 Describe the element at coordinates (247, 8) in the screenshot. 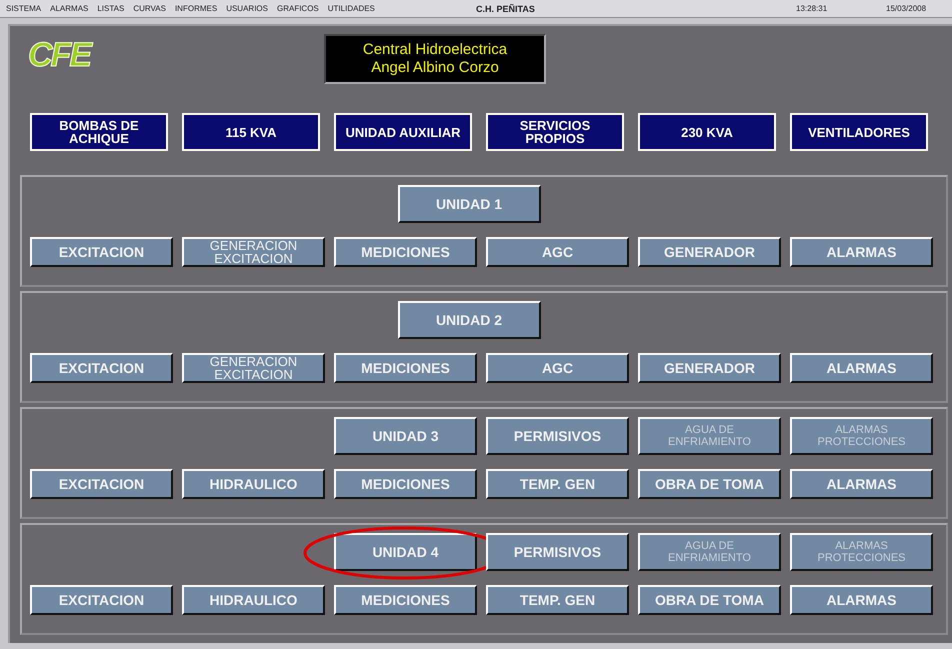

I see `menu-item: USUARIOS` at that location.